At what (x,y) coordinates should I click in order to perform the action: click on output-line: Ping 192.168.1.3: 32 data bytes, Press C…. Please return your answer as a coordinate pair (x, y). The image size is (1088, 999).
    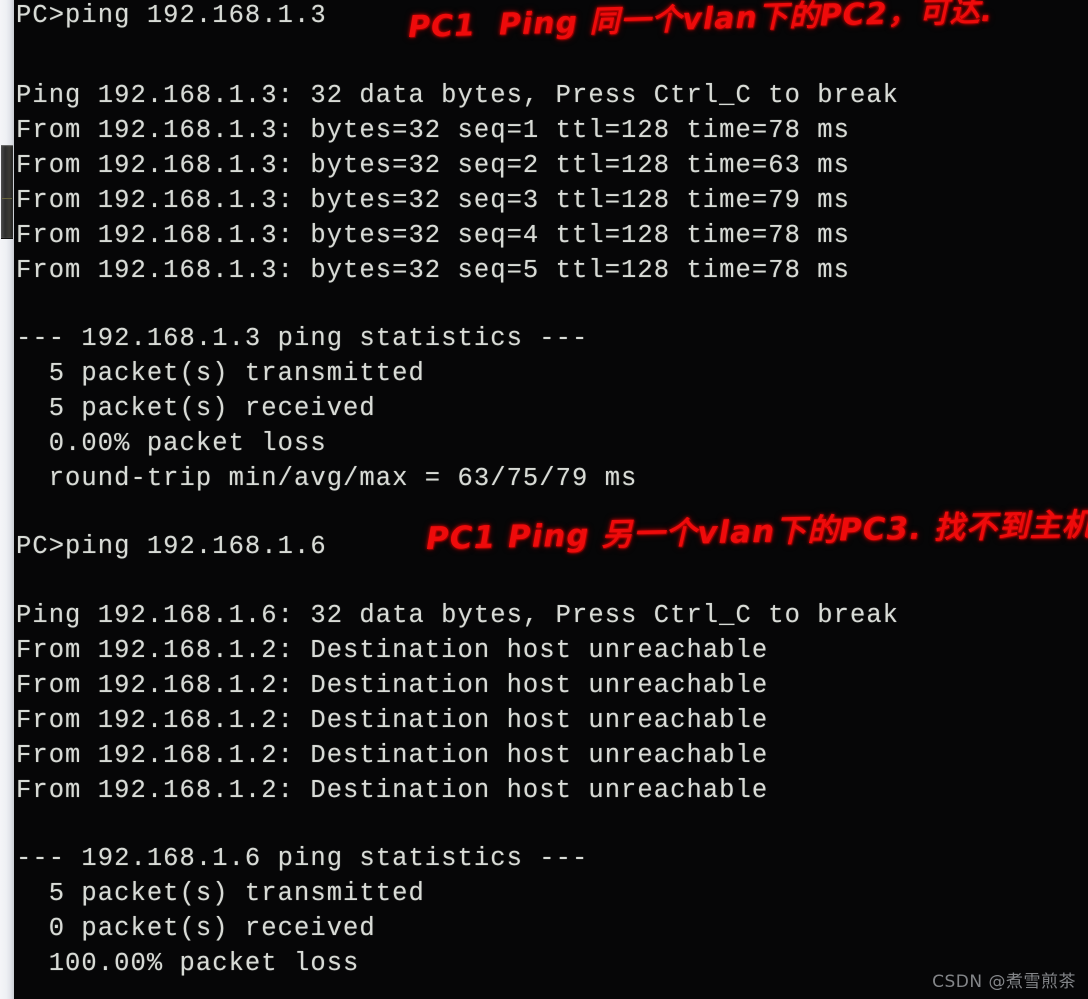
    Looking at the image, I should click on (458, 95).